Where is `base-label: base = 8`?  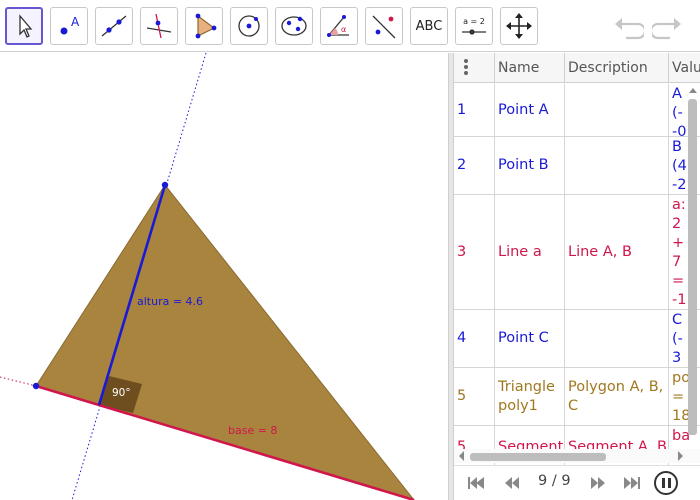
base-label: base = 8 is located at coordinates (252, 430).